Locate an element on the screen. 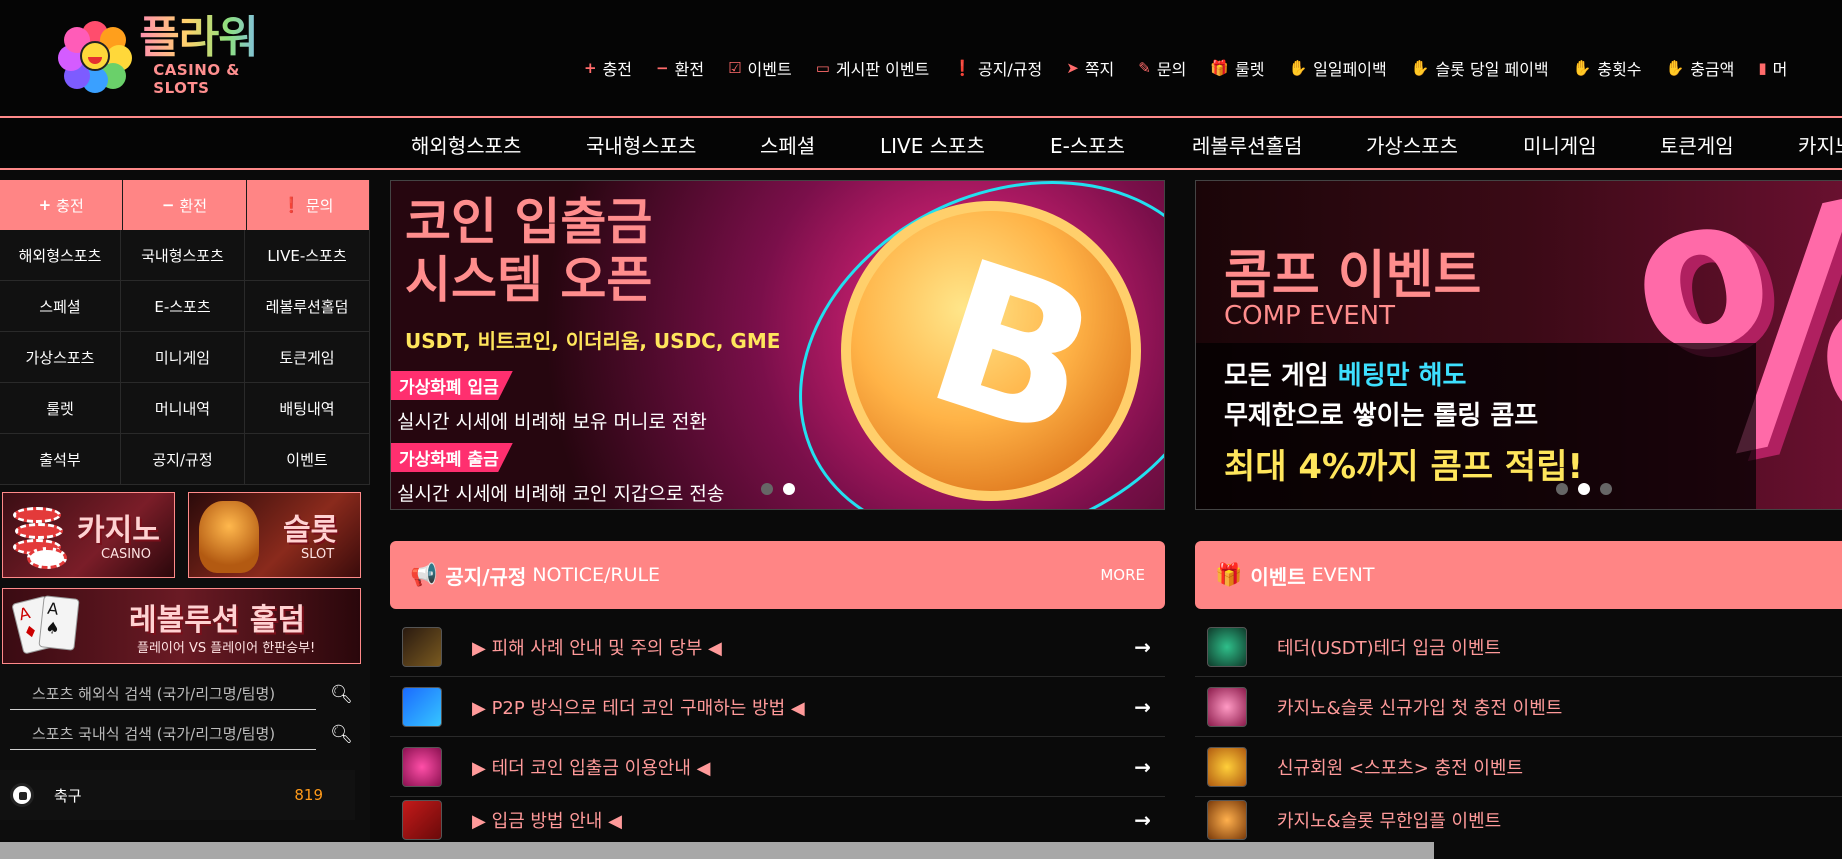 The width and height of the screenshot is (1842, 859). nav-overseas-sports: 해외형스포츠 is located at coordinates (466, 144).